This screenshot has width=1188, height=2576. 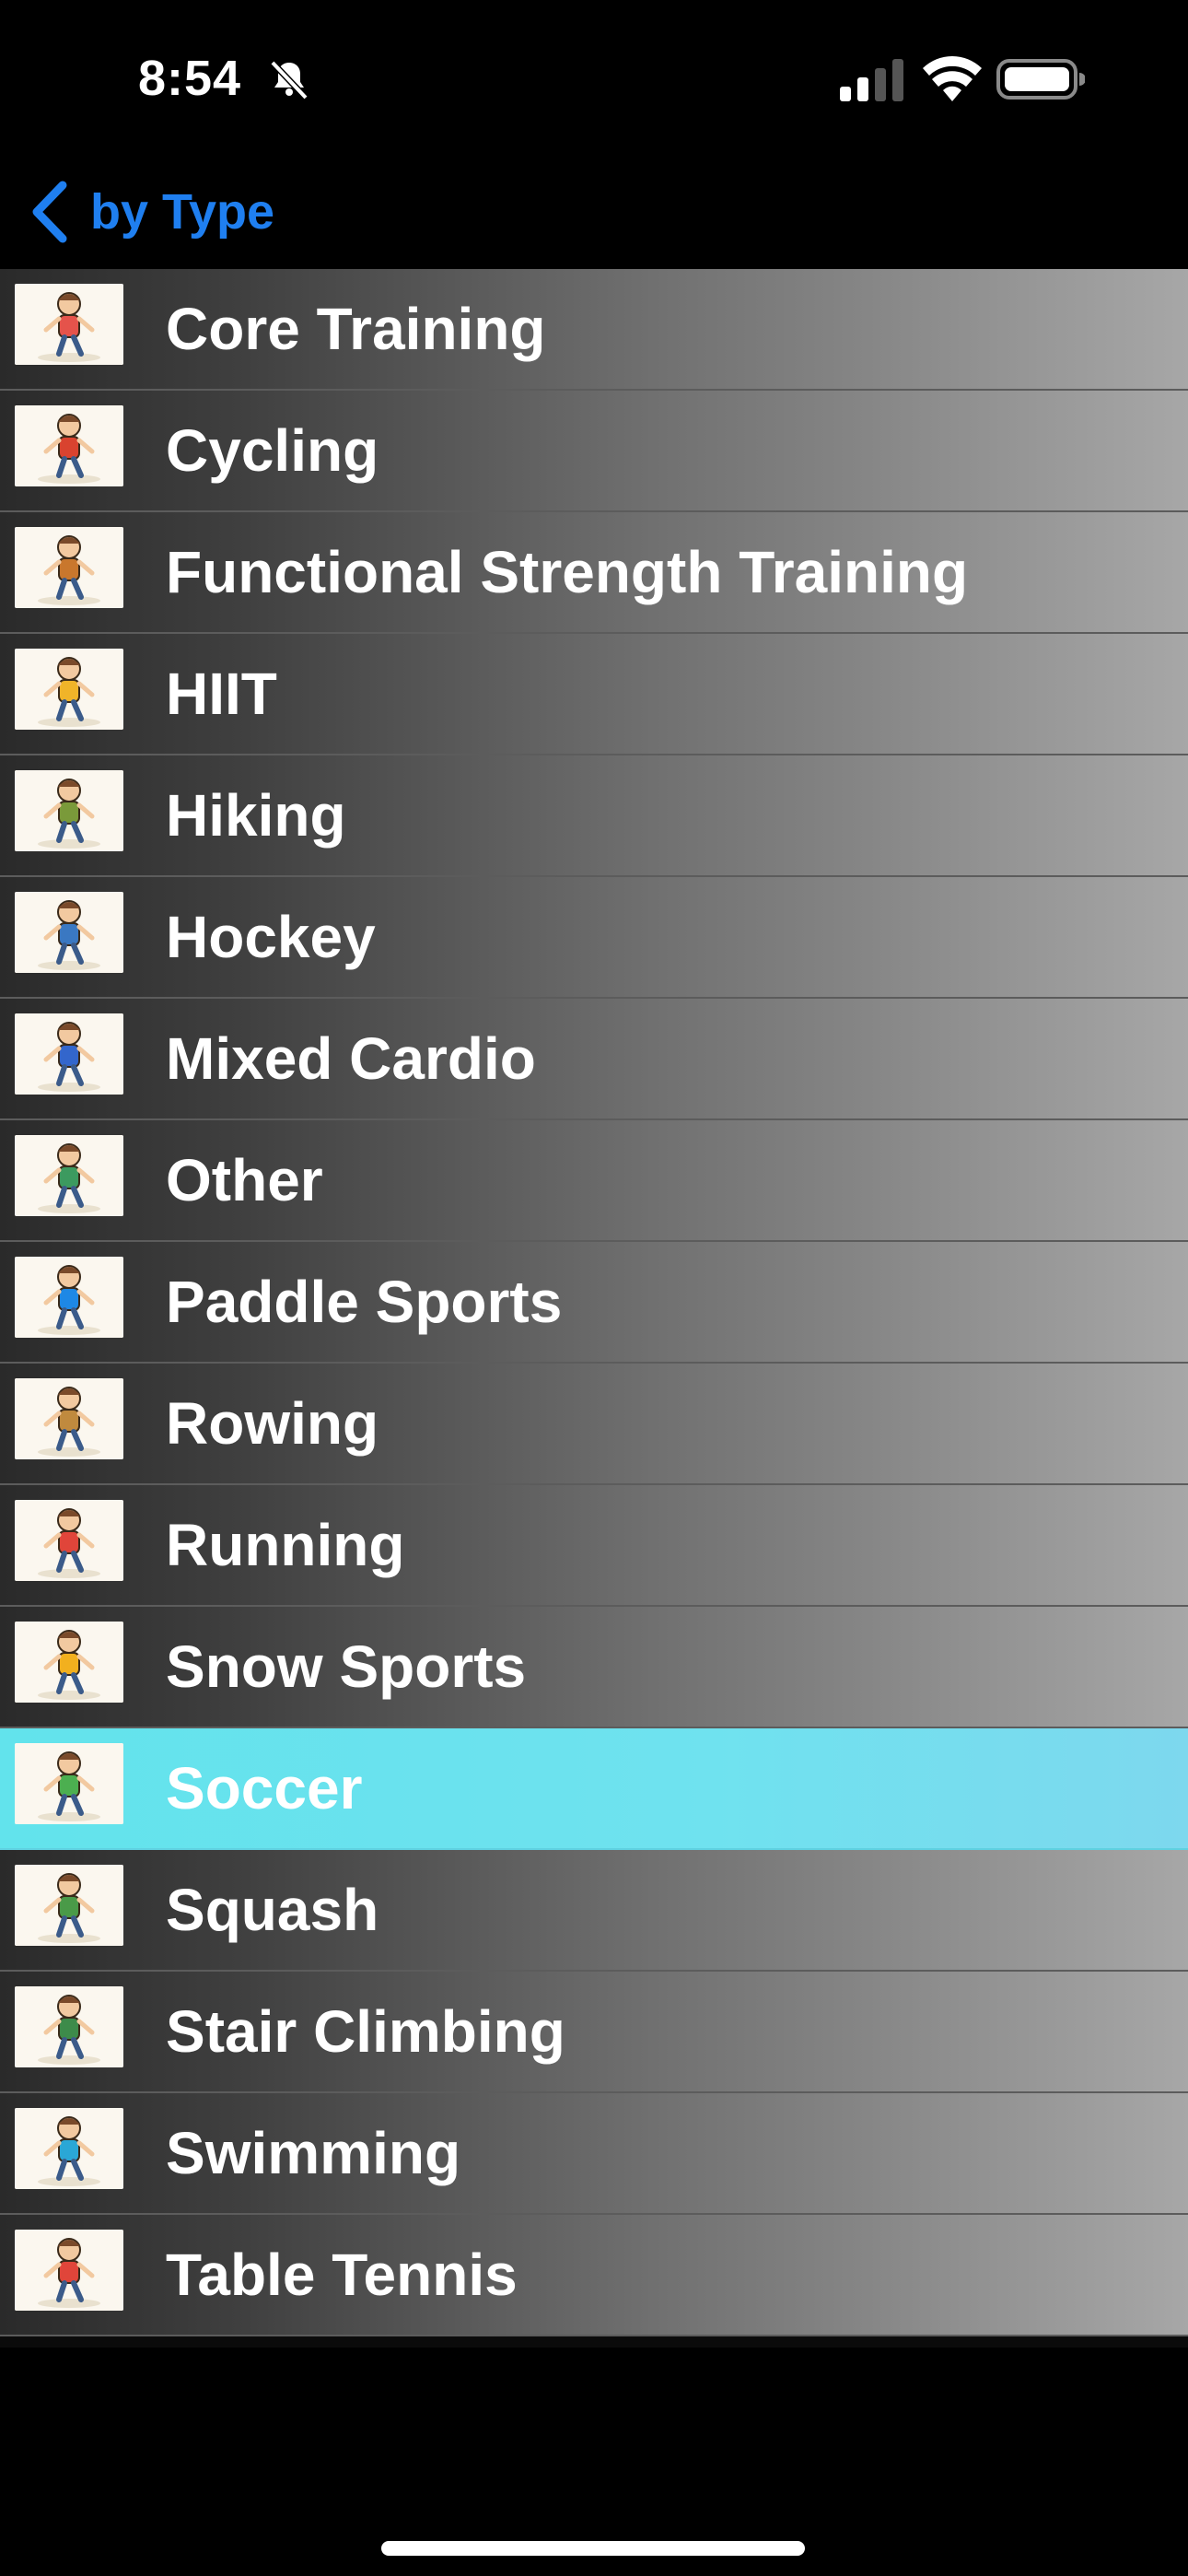 What do you see at coordinates (1040, 79) in the screenshot?
I see `battery-icon` at bounding box center [1040, 79].